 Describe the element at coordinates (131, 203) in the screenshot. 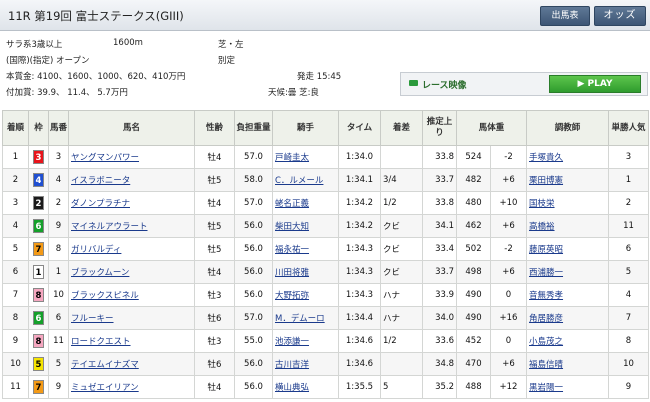

I see `cell-horse: ダノンプラチナ` at that location.